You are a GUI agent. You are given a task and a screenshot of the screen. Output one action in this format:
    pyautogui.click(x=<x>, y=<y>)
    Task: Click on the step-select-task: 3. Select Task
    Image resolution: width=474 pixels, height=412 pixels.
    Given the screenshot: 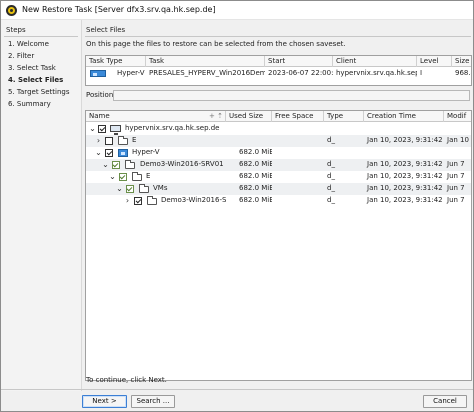 What is the action you would take?
    pyautogui.click(x=32, y=68)
    